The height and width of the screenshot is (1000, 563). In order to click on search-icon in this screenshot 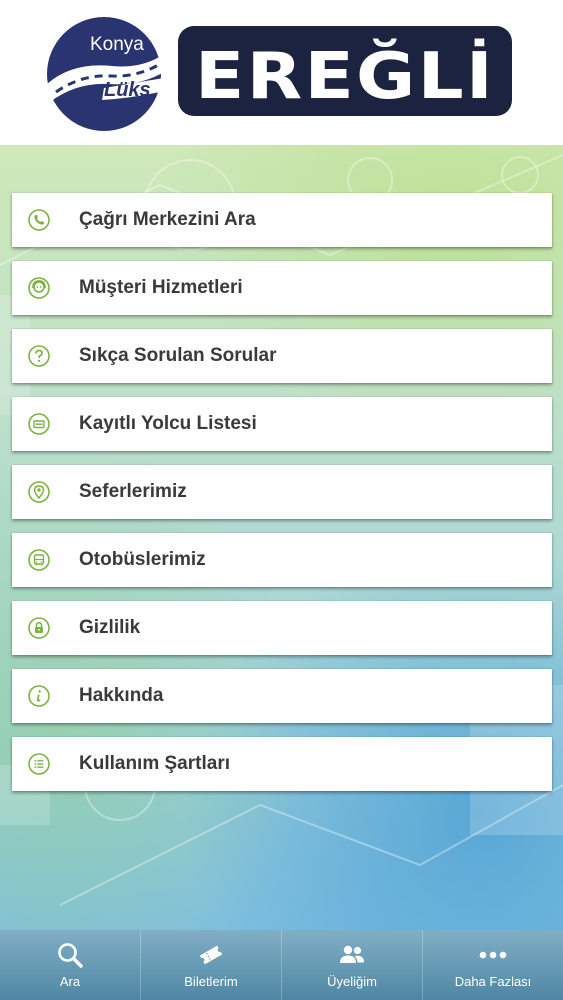, I will do `click(70, 955)`.